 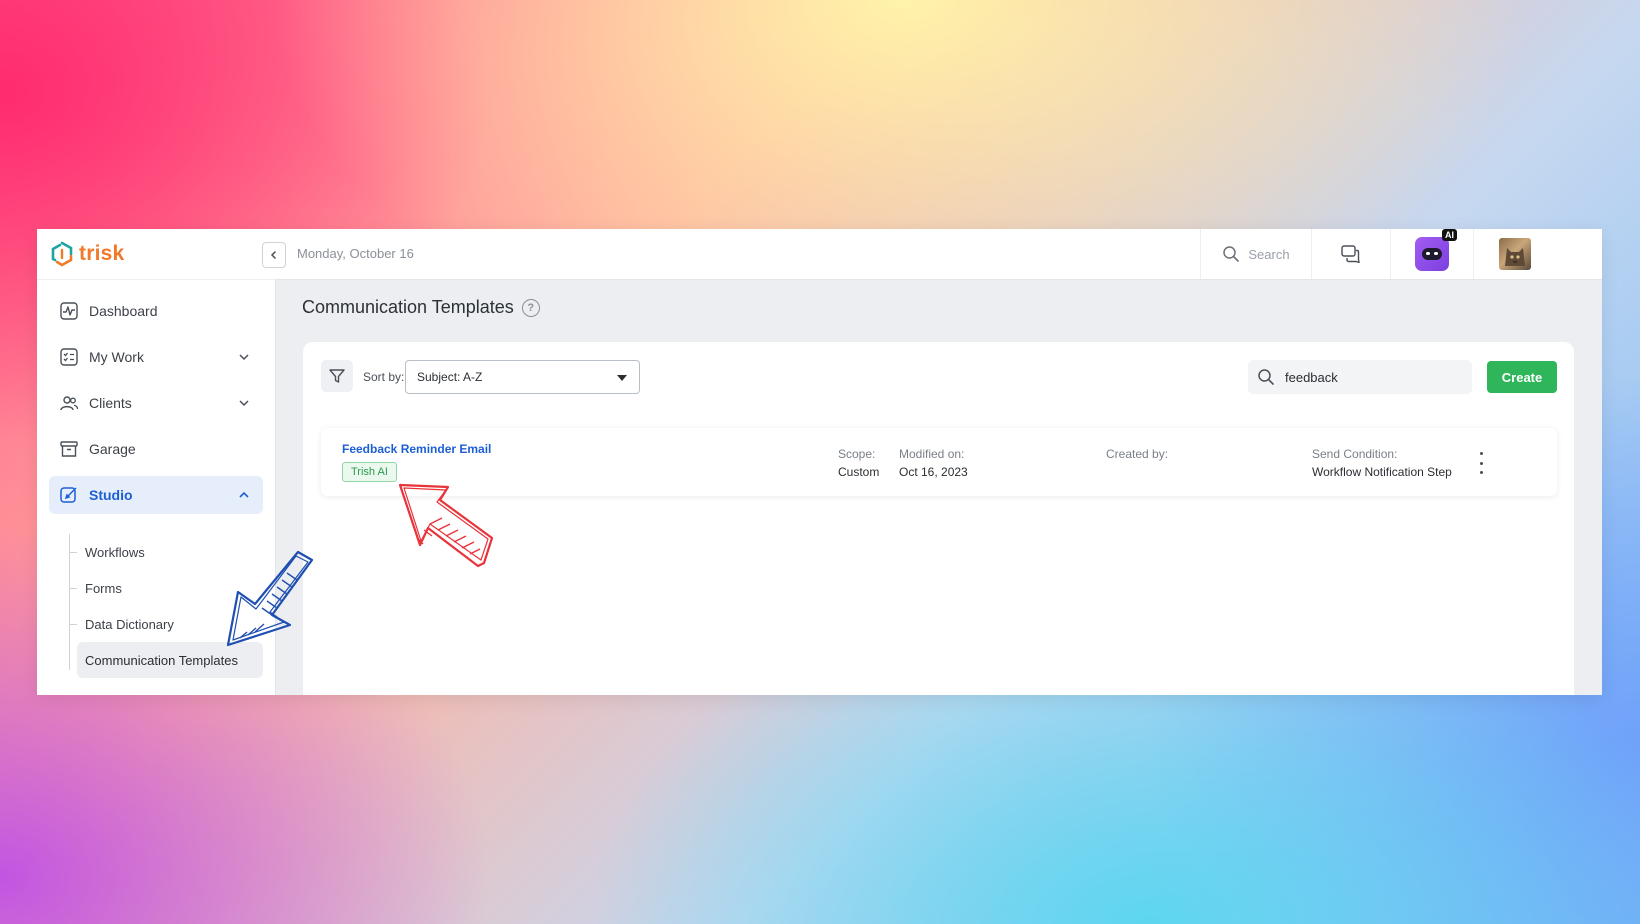 I want to click on chevron-up-icon, so click(x=244, y=495).